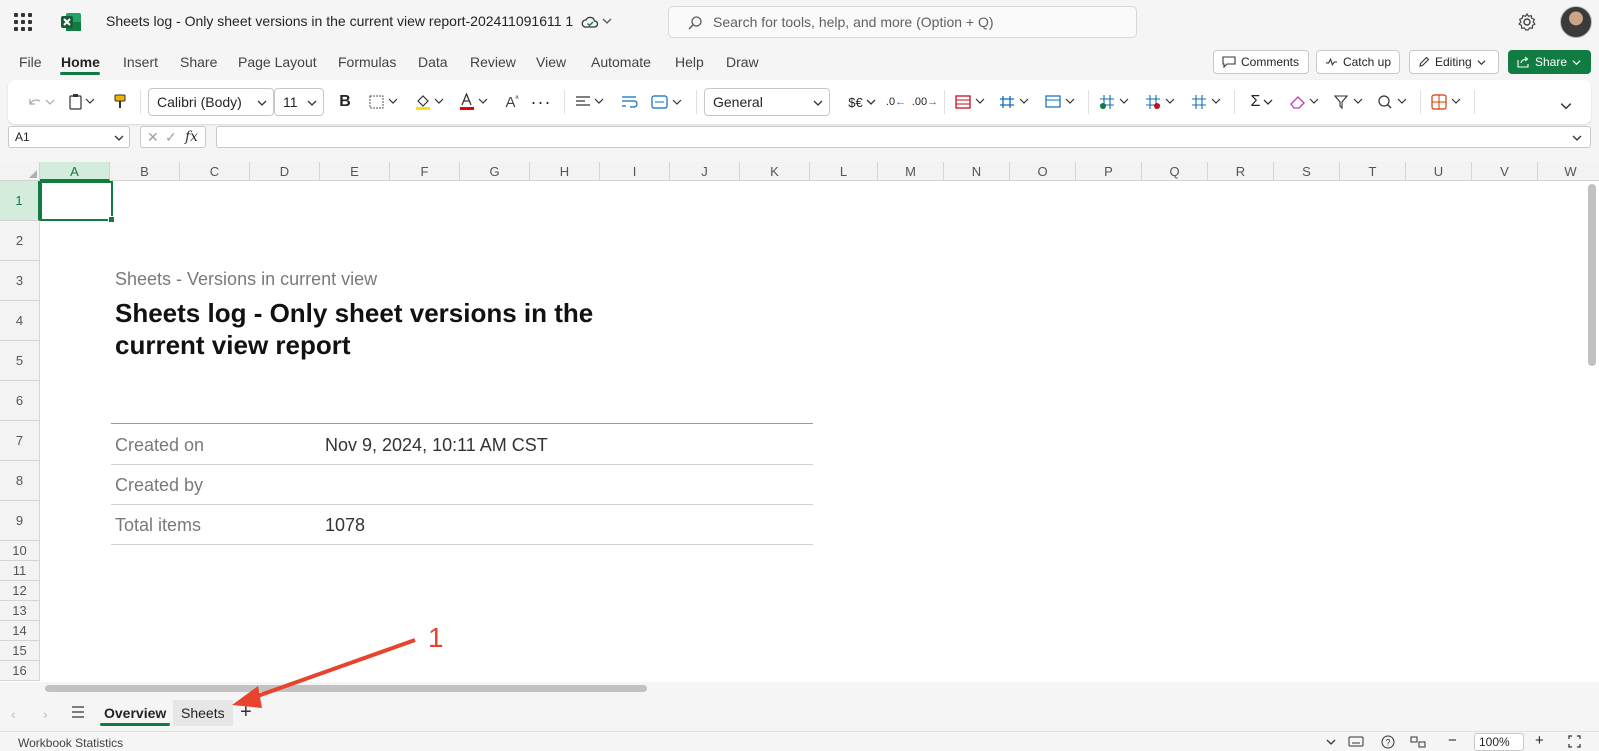 This screenshot has height=751, width=1599. Describe the element at coordinates (20, 551) in the screenshot. I see `row-header-10: 10` at that location.